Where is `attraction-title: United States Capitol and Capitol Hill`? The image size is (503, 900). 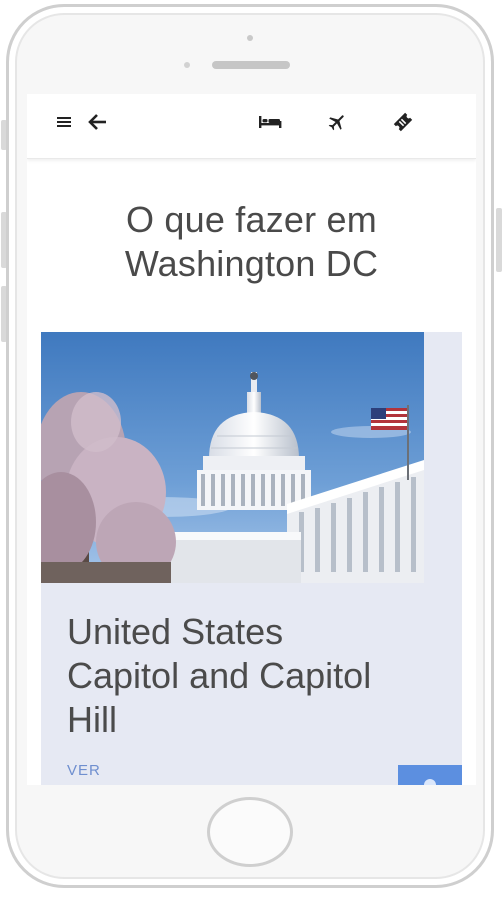 attraction-title: United States Capitol and Capitol Hill is located at coordinates (257, 676).